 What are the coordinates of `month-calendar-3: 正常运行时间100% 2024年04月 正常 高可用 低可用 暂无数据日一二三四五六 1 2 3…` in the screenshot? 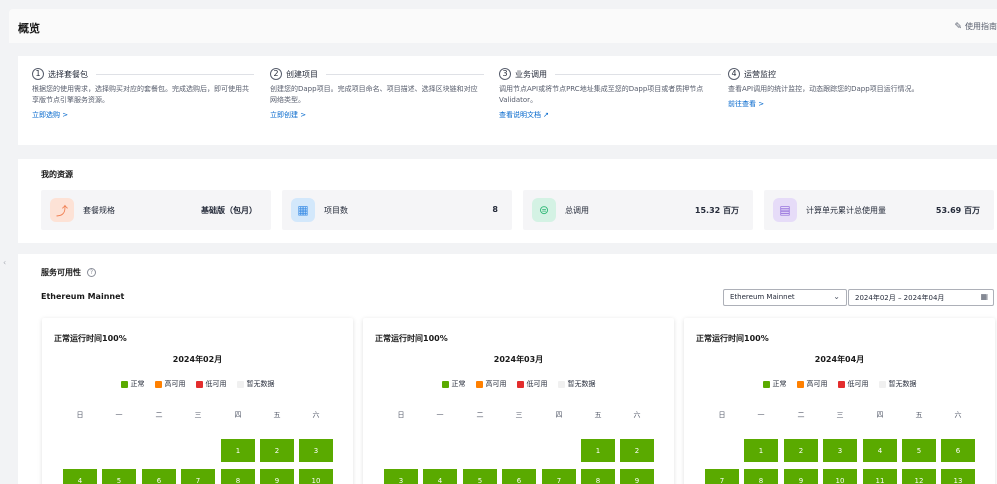 It's located at (839, 401).